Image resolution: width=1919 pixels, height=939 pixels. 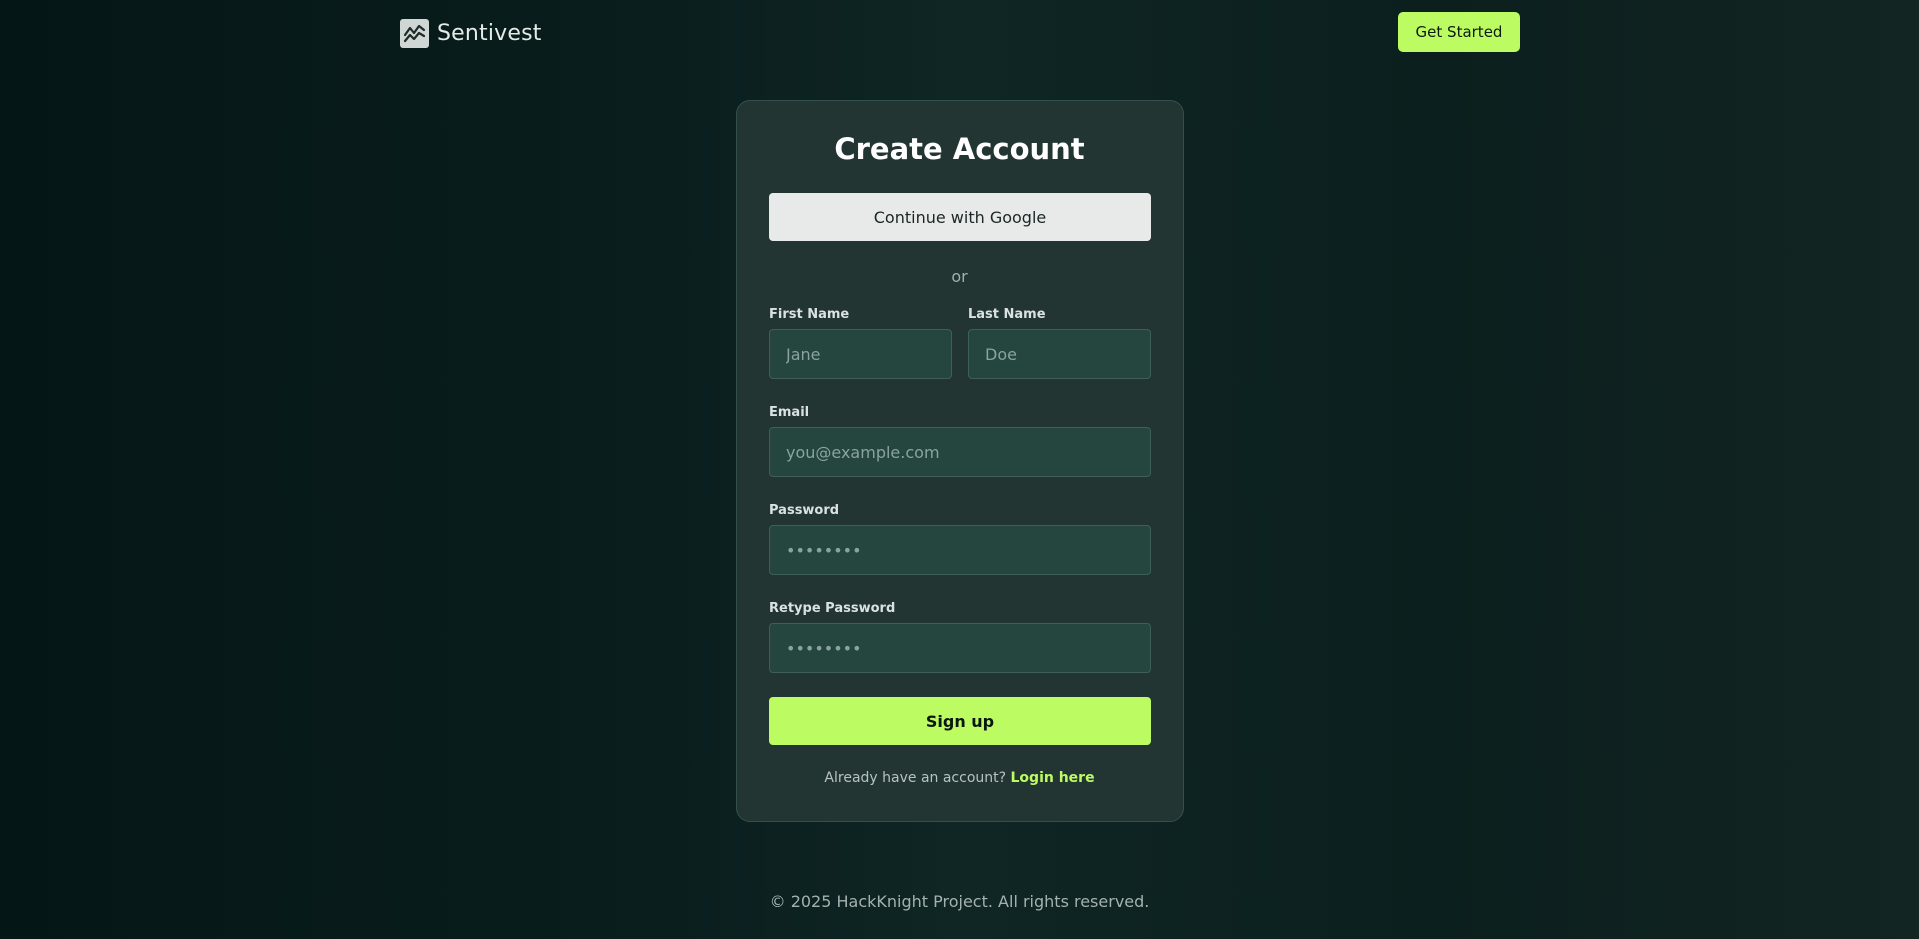 I want to click on email-input, so click(x=960, y=452).